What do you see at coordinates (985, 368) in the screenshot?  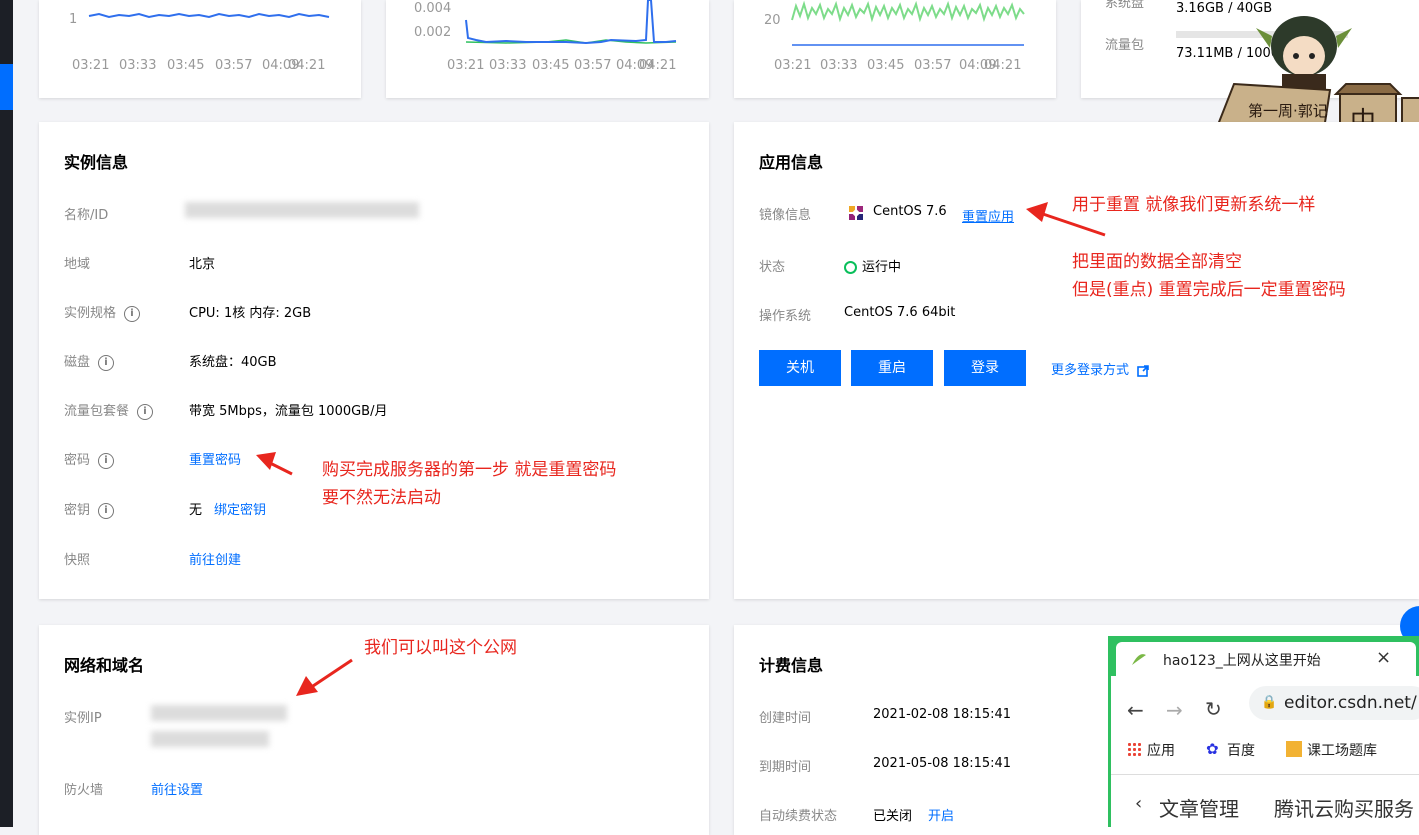 I see `login-button: 登录` at bounding box center [985, 368].